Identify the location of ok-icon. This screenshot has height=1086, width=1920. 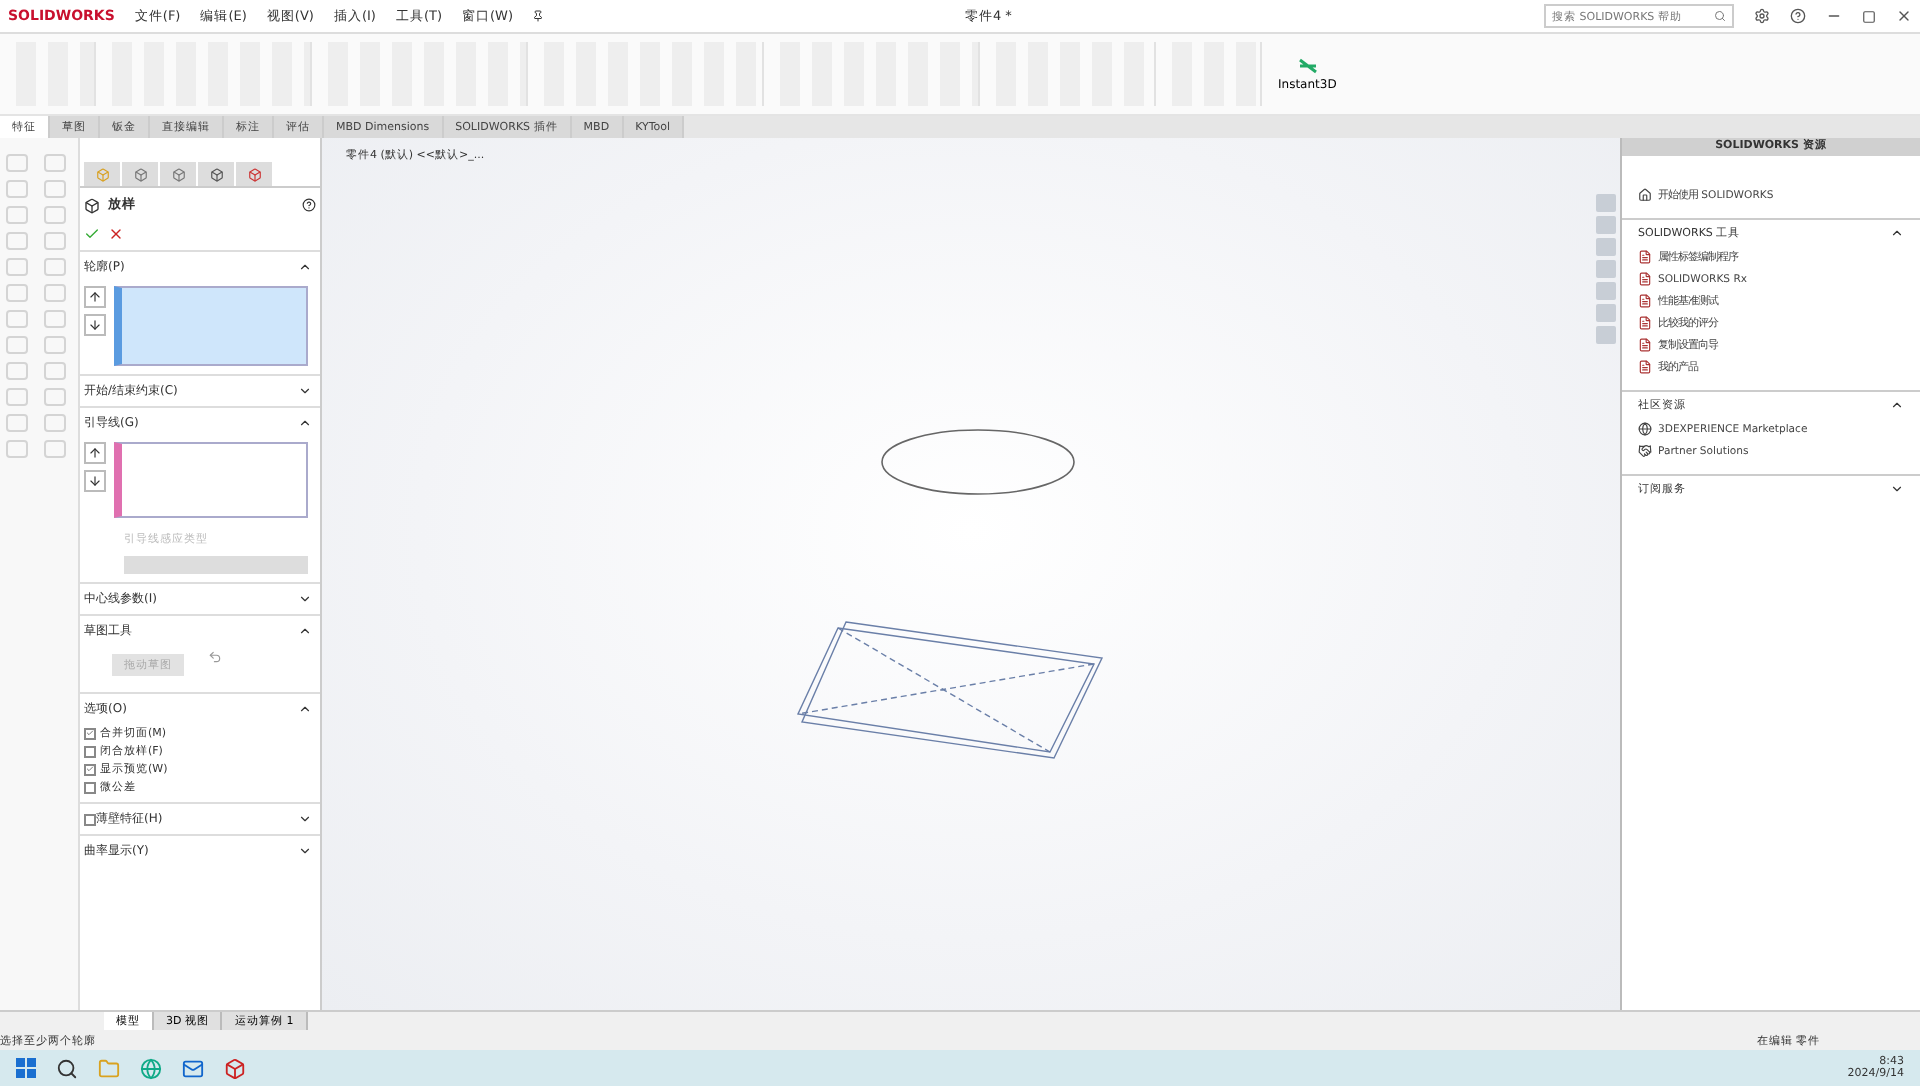
(92, 234).